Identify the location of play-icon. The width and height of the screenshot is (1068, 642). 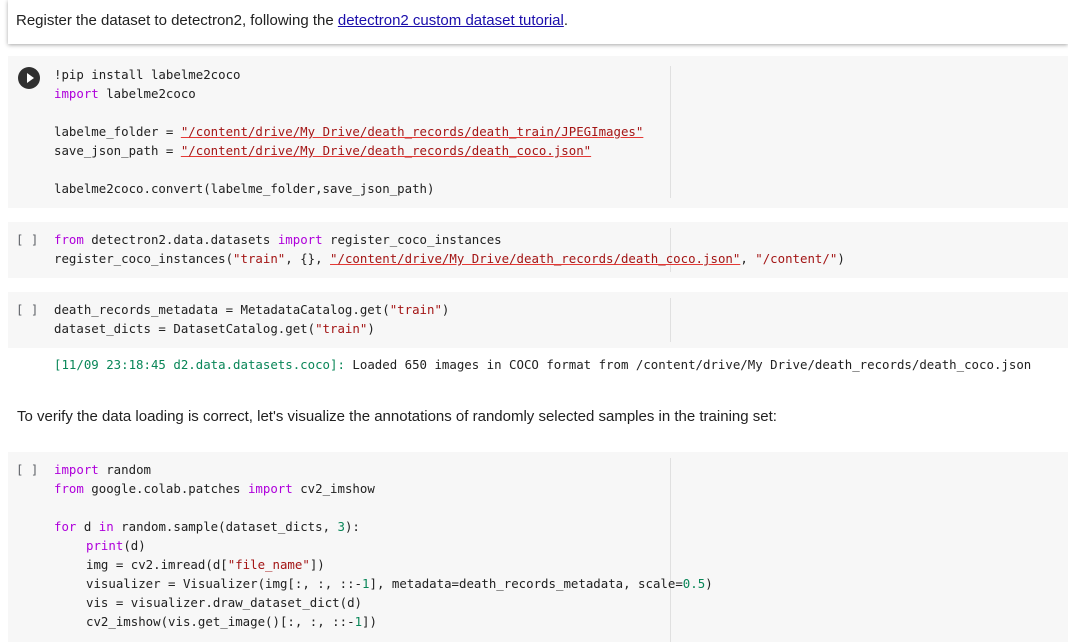
(30, 78).